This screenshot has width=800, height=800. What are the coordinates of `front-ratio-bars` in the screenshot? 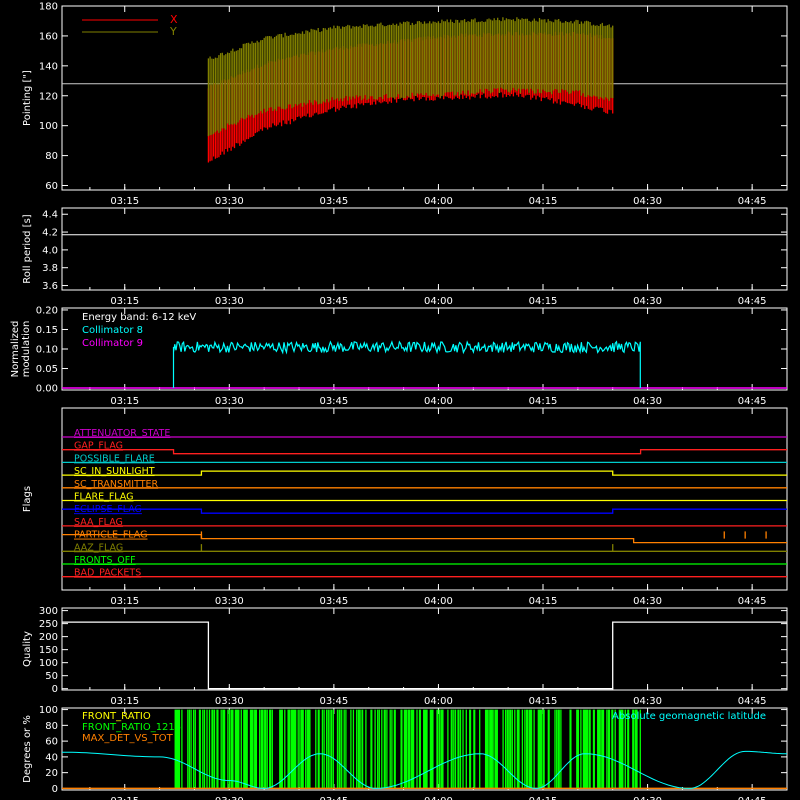 It's located at (407, 749).